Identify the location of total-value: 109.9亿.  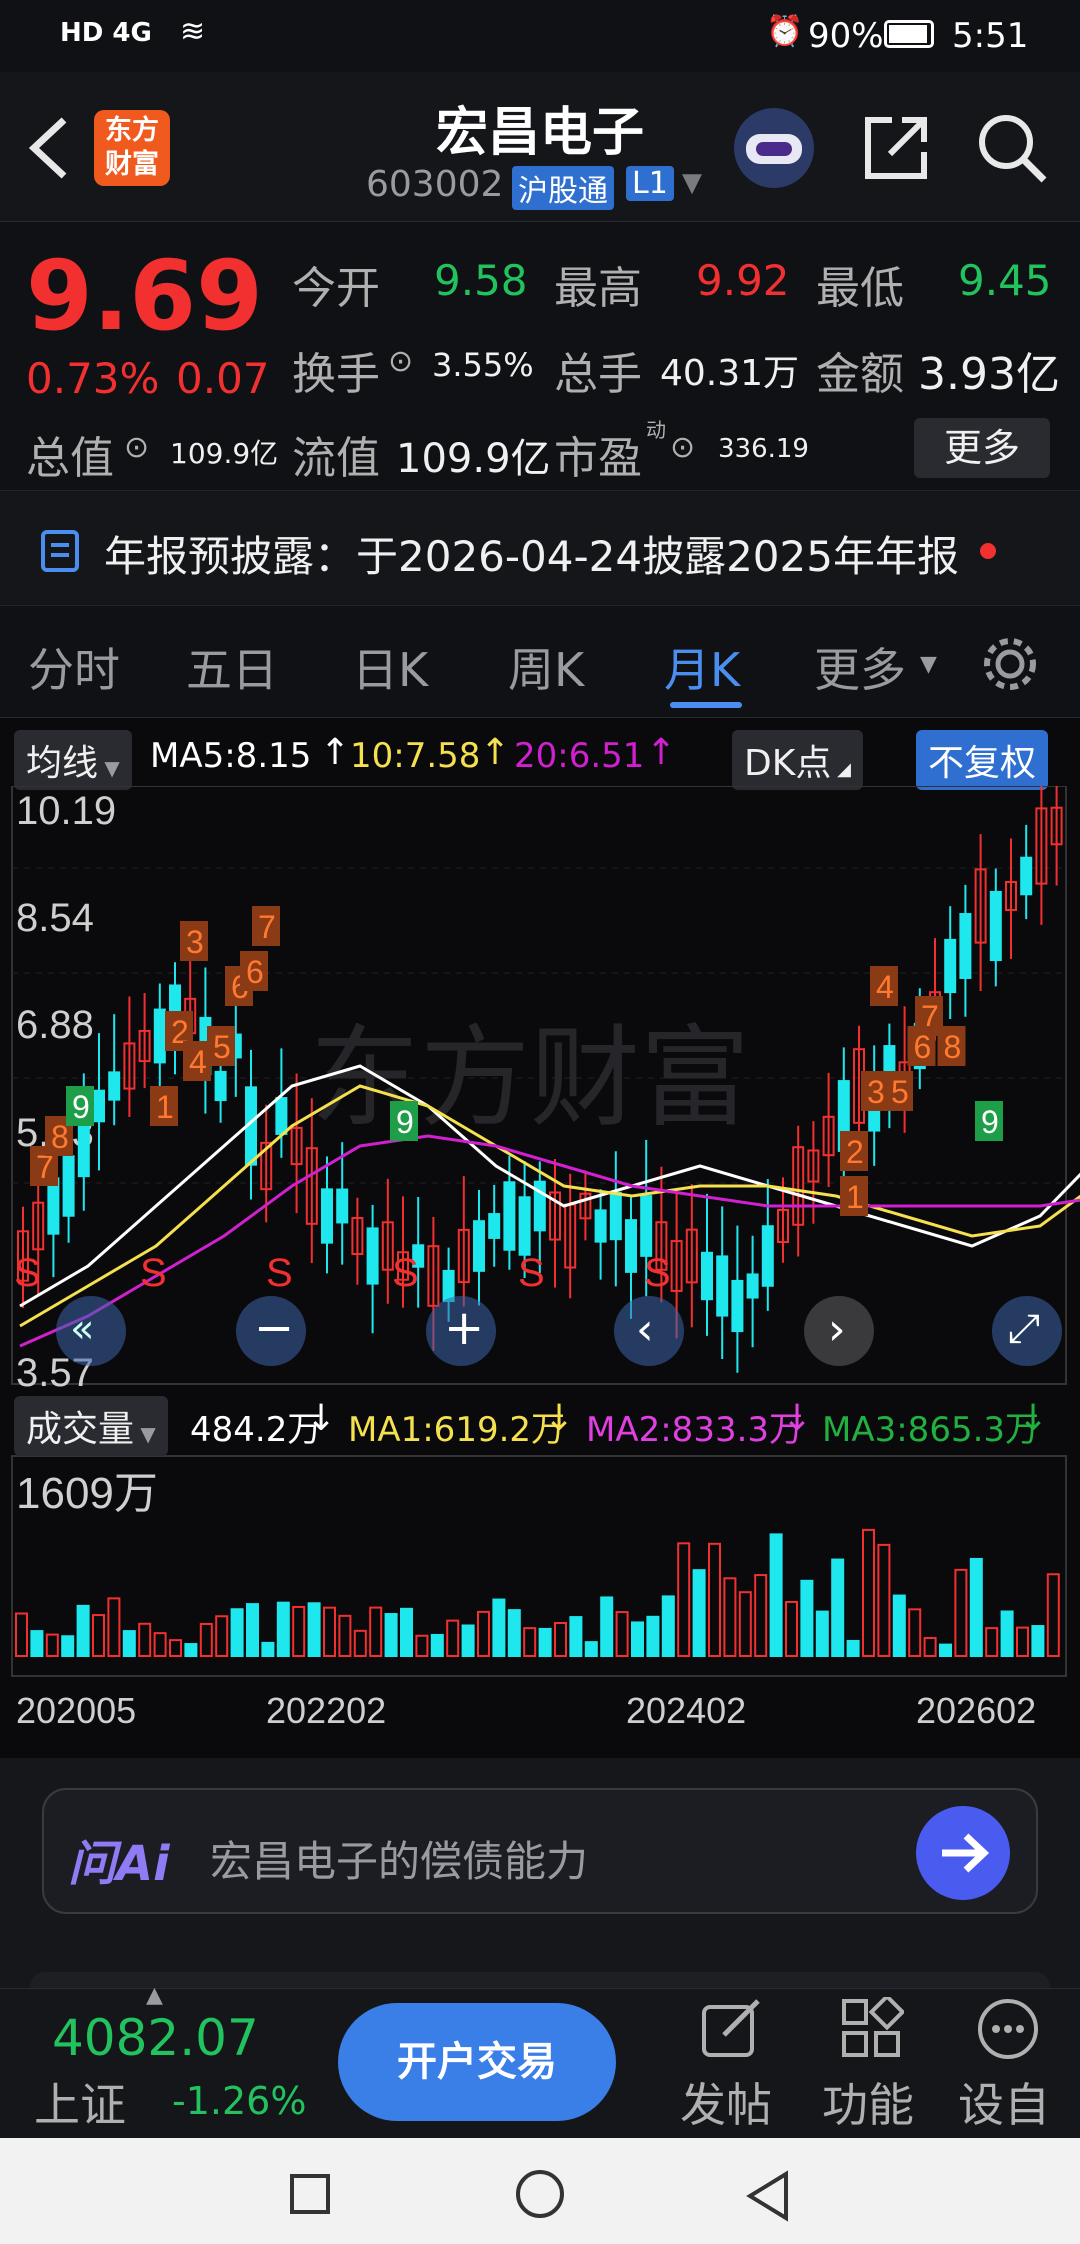
(224, 453).